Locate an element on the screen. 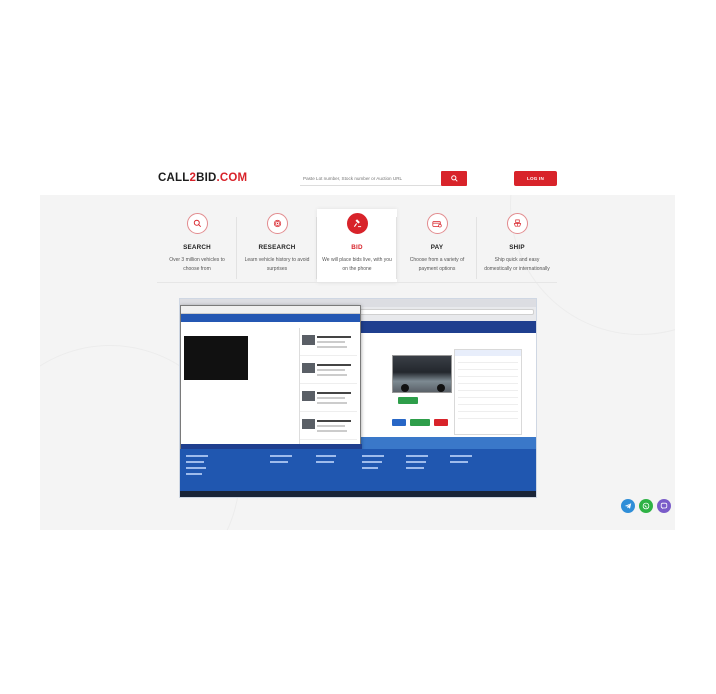 This screenshot has width=716, height=694. step-title: PAY is located at coordinates (437, 247).